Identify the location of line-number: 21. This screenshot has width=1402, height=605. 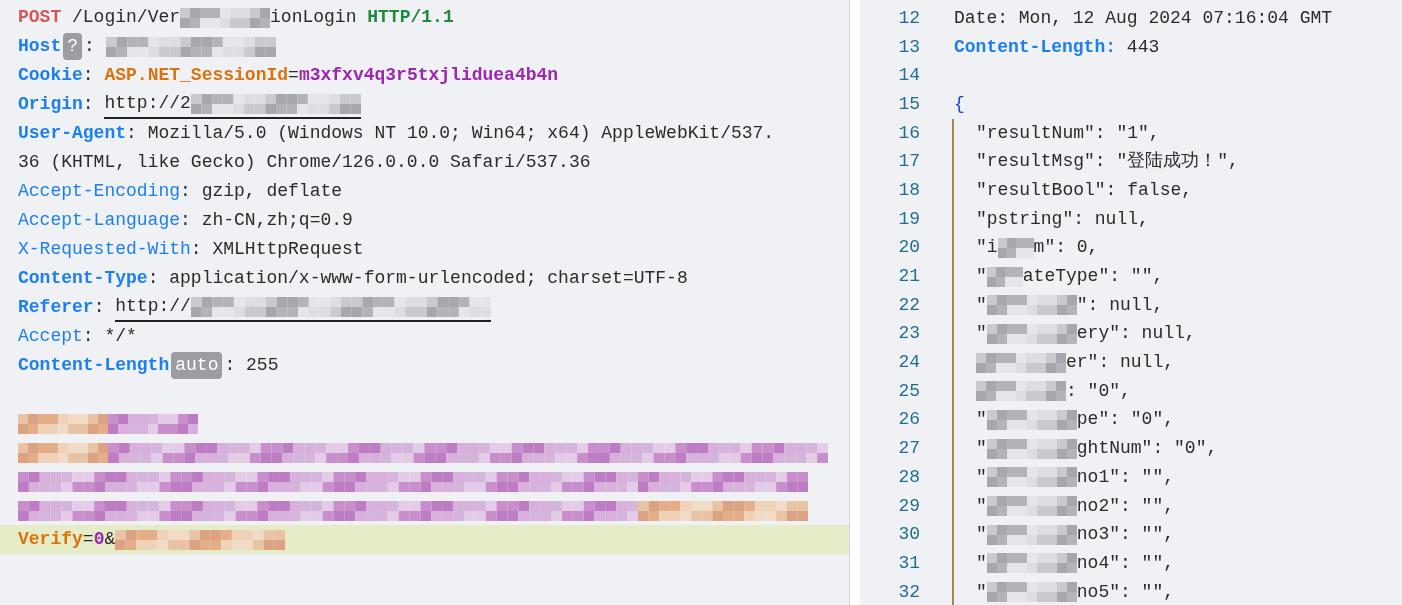
(908, 277).